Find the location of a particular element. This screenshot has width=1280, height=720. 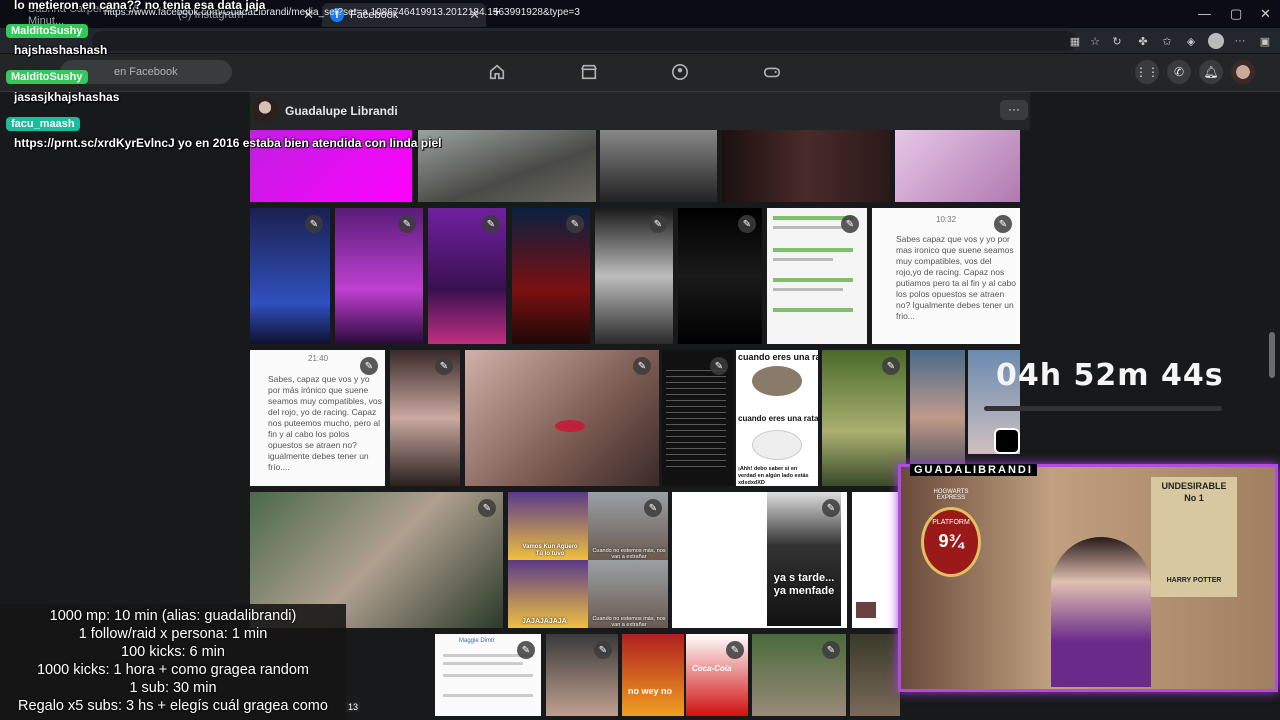

search-placeholder: en Facebook is located at coordinates (146, 72).